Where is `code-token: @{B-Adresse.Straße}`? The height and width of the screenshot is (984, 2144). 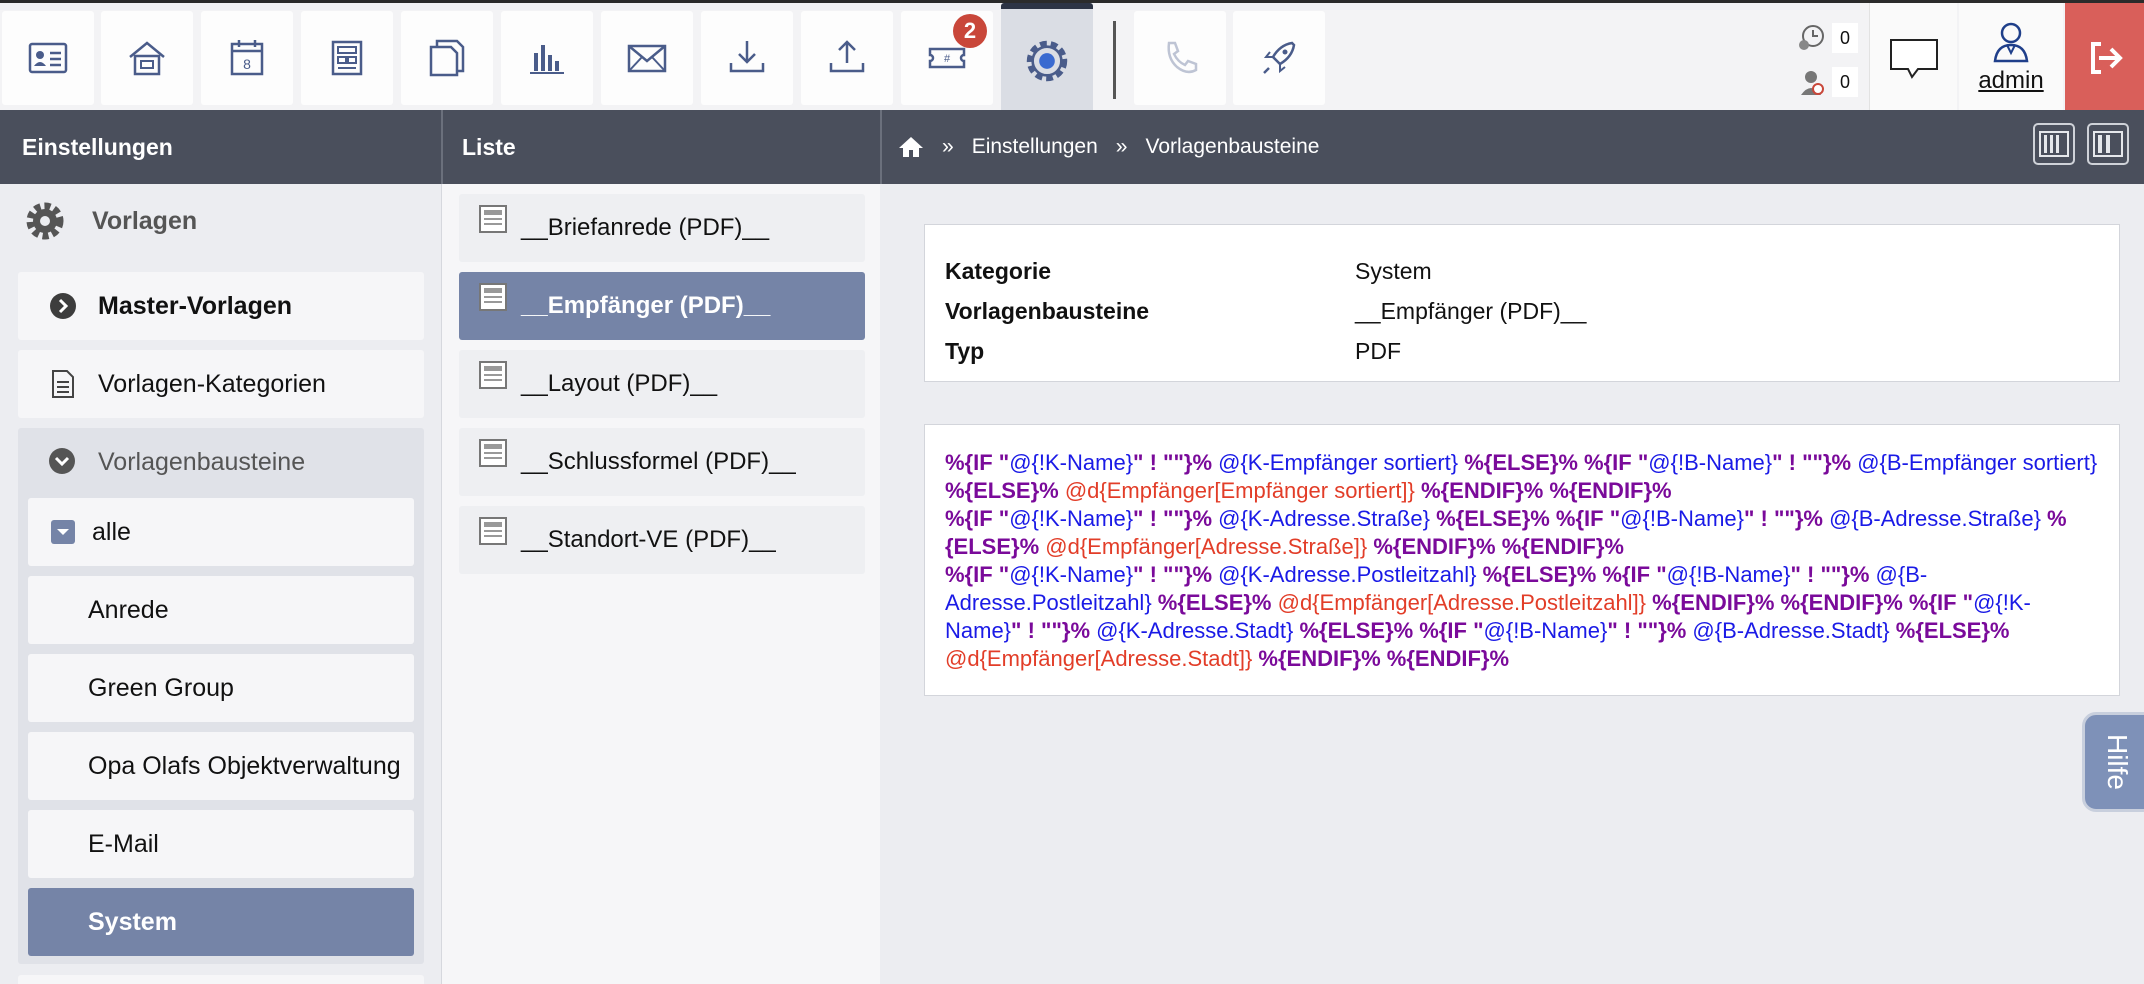 code-token: @{B-Adresse.Straße} is located at coordinates (1935, 518).